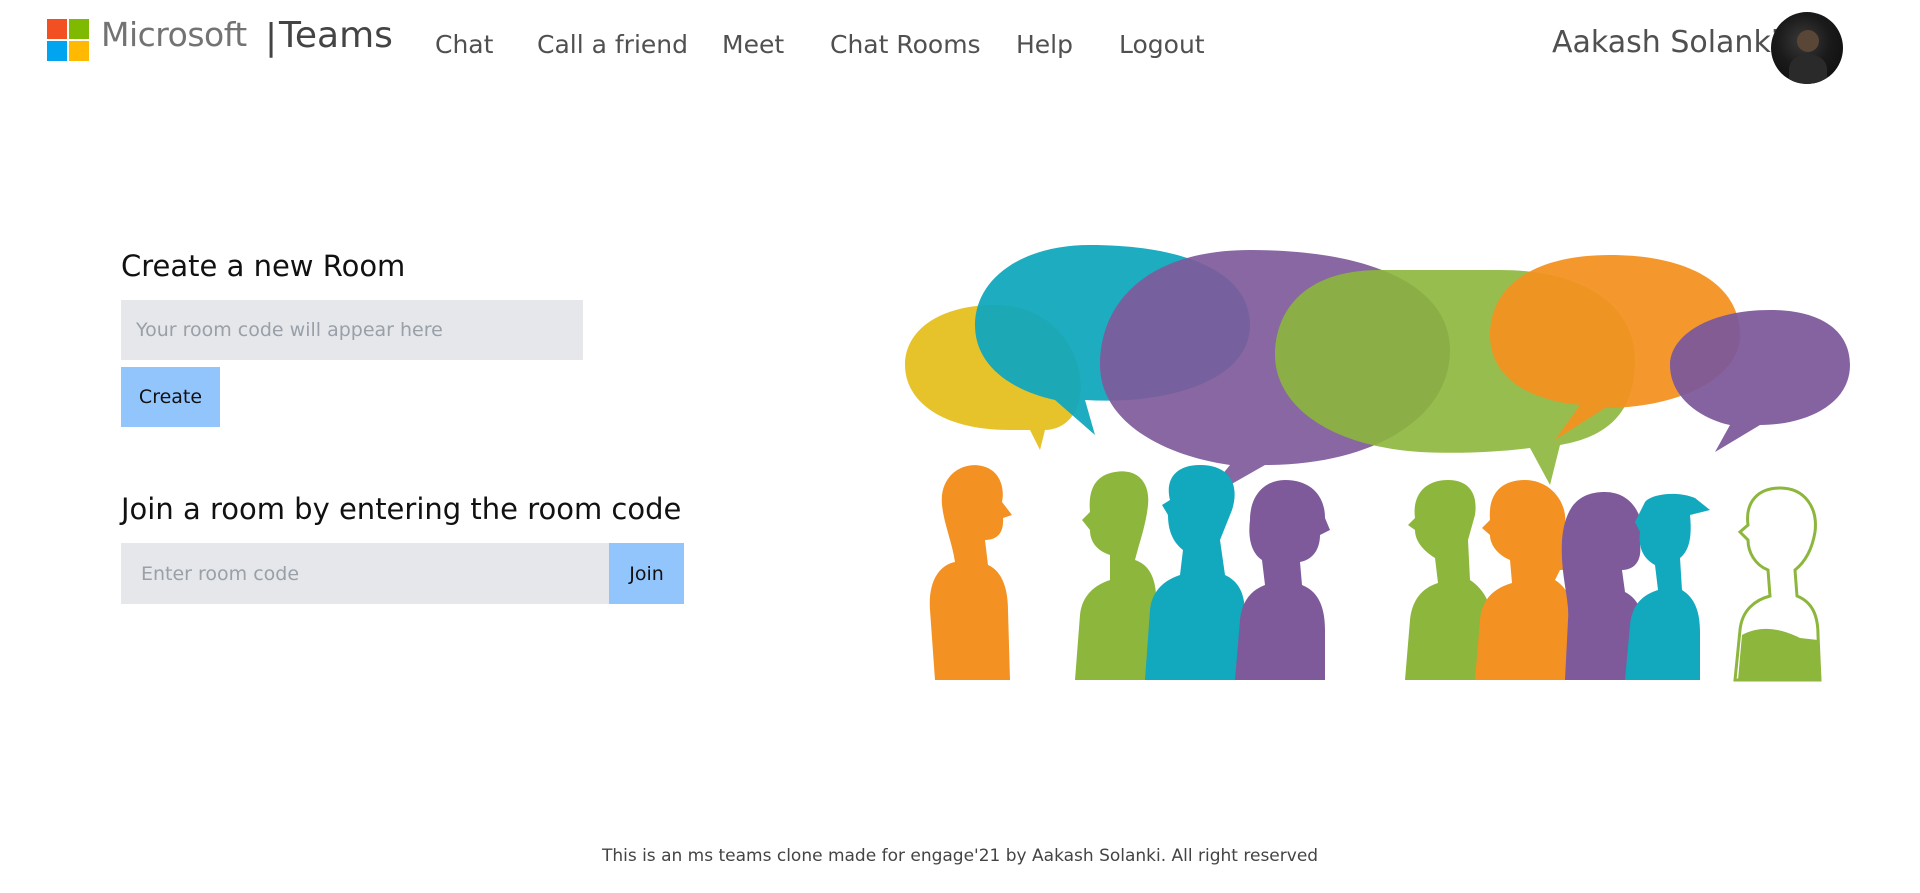  Describe the element at coordinates (263, 266) in the screenshot. I see `create-room-title: Create a new Room` at that location.